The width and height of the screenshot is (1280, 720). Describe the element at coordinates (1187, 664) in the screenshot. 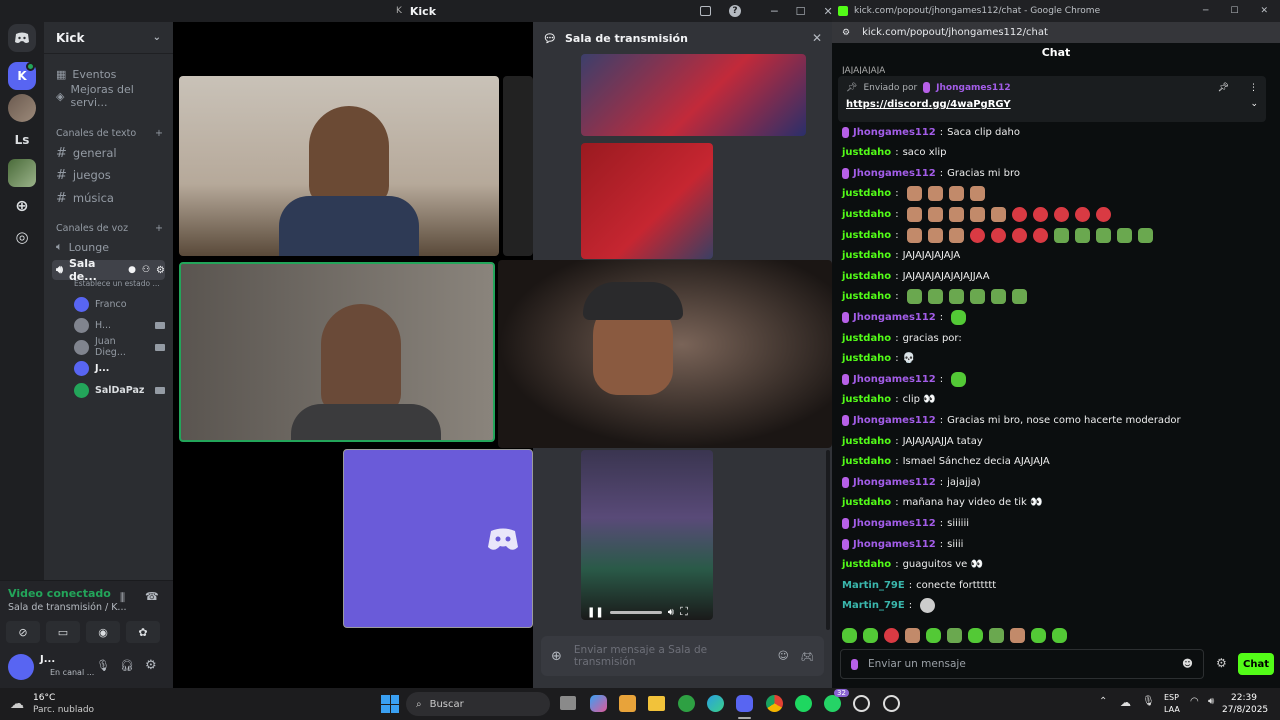

I see `emote-picker-icon: ☻` at that location.